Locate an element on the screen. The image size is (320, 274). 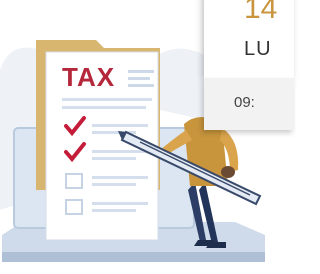
person-hand is located at coordinates (228, 172).